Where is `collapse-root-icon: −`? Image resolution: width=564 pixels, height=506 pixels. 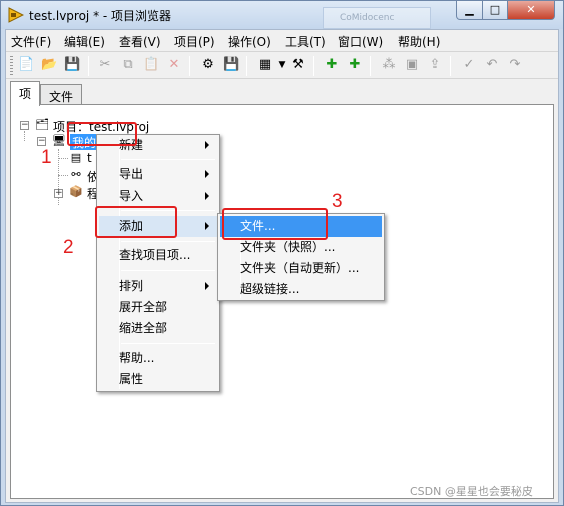
collapse-root-icon: − is located at coordinates (24, 125).